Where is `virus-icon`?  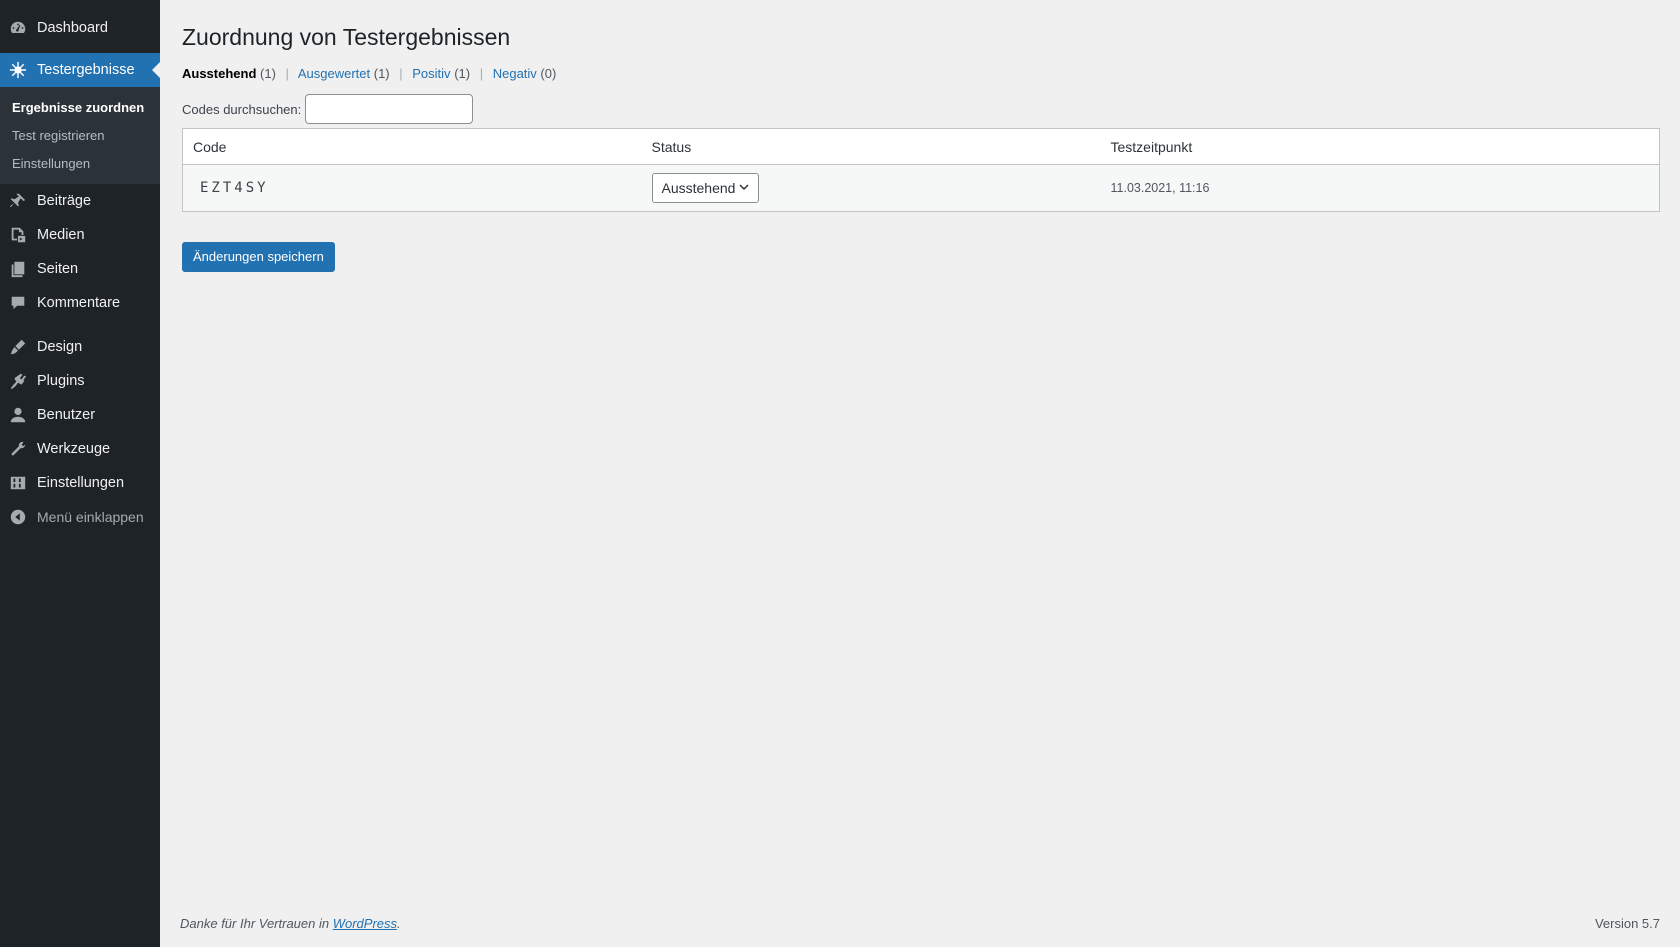 virus-icon is located at coordinates (18, 70).